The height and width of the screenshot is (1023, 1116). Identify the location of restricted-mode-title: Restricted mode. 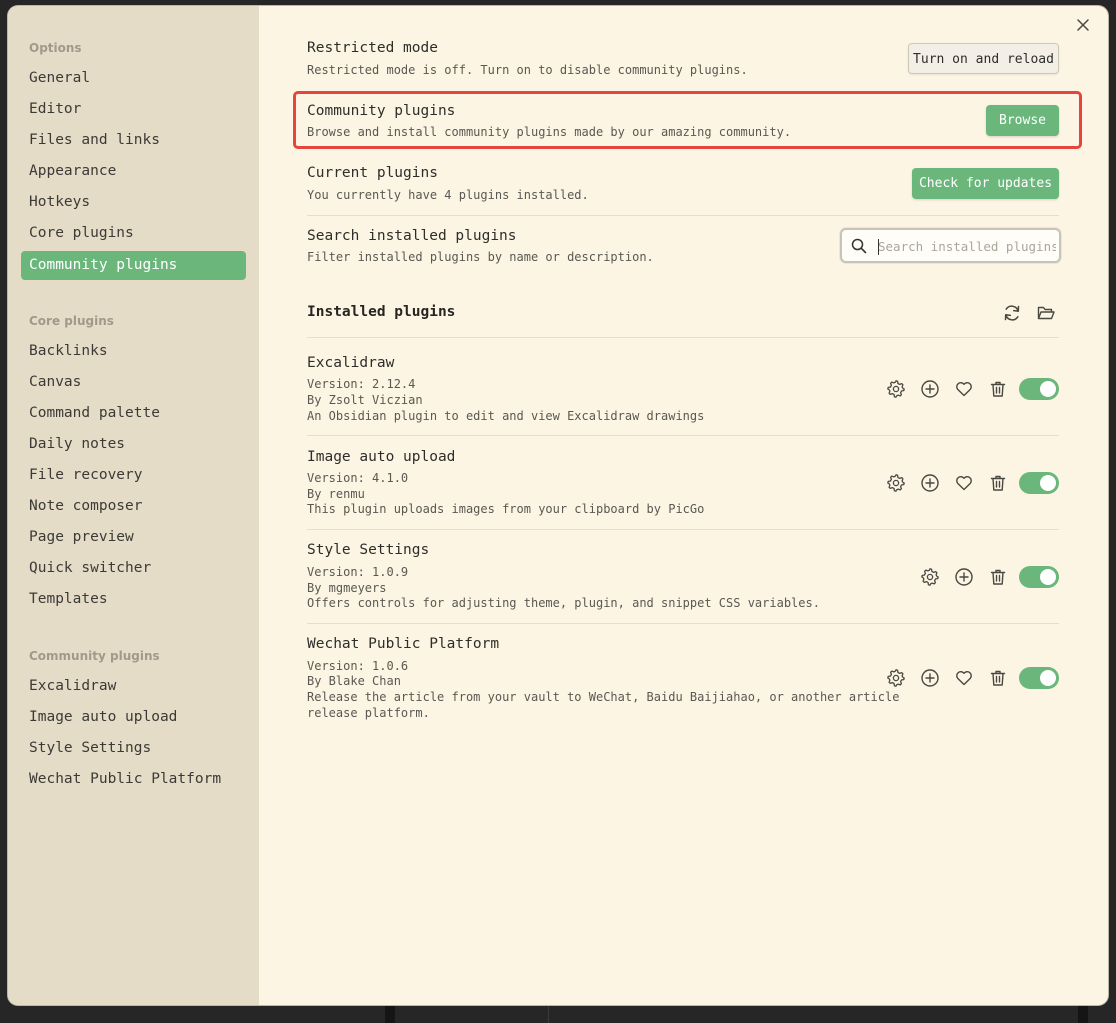
(372, 48).